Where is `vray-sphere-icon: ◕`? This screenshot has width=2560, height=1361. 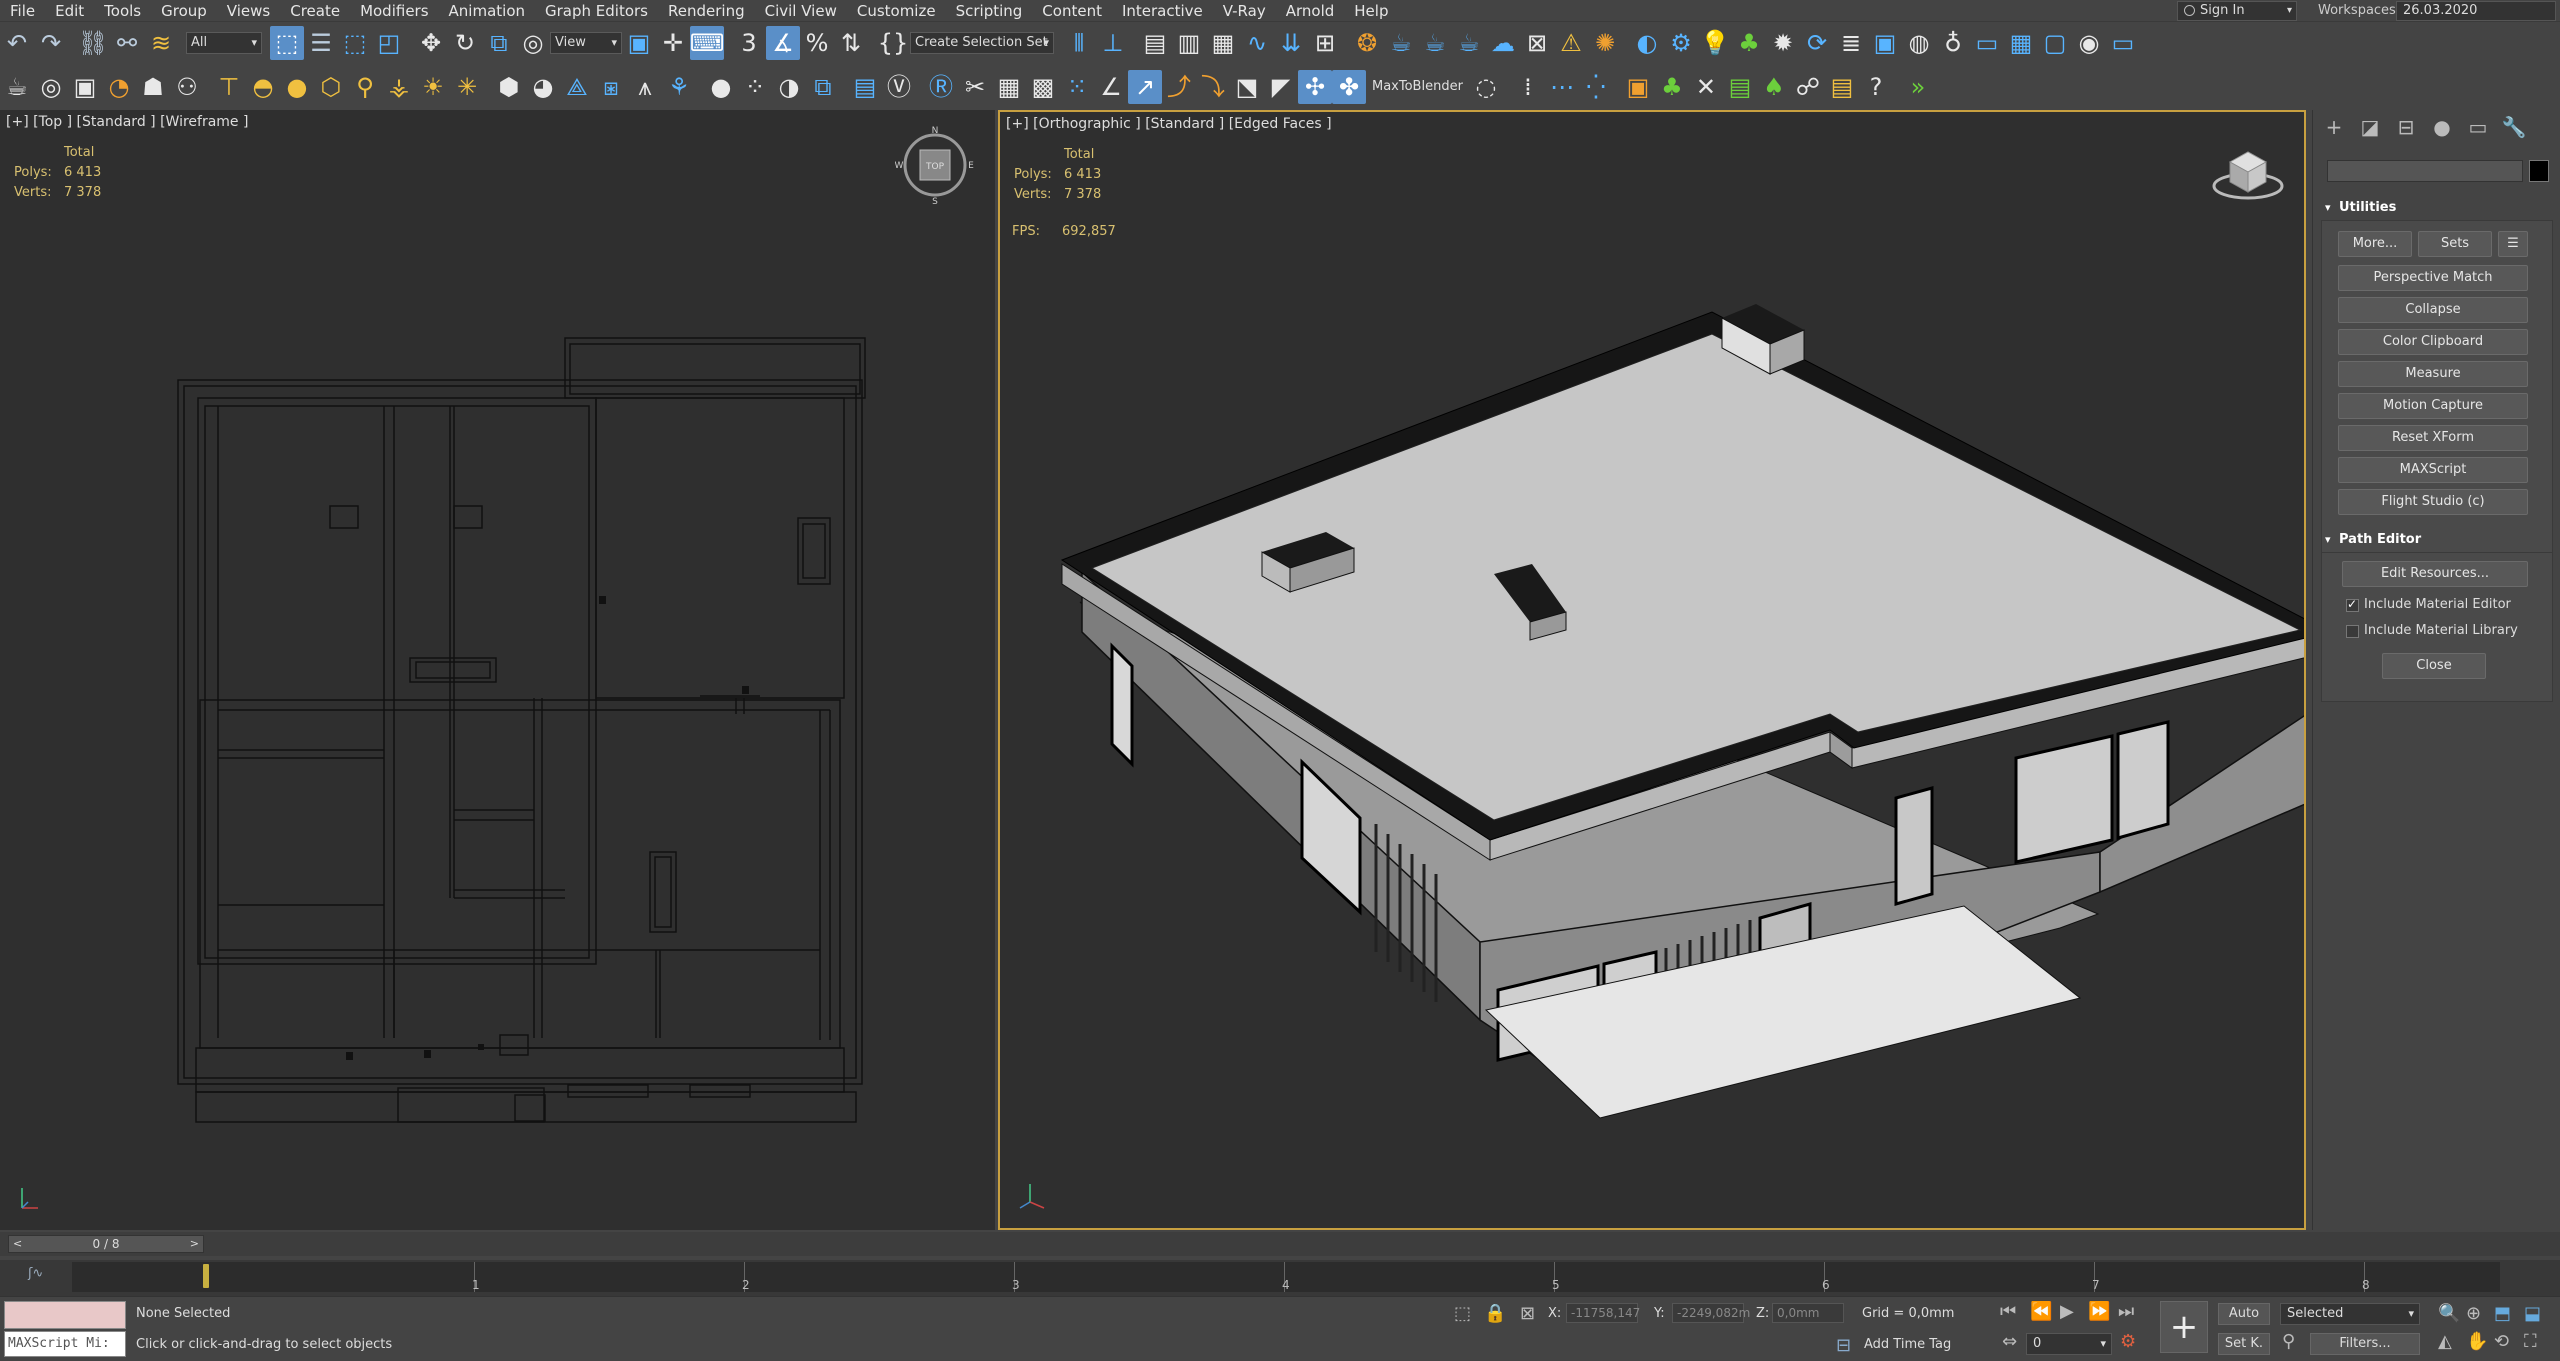
vray-sphere-icon: ◕ is located at coordinates (543, 87).